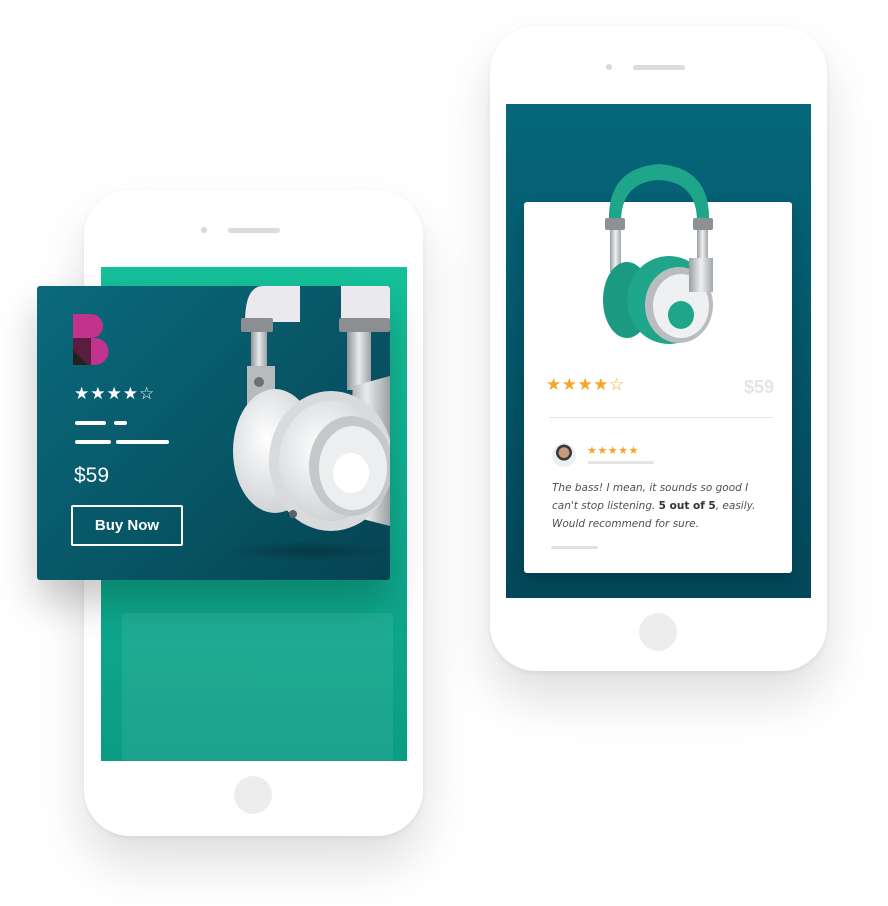 This screenshot has width=888, height=906. What do you see at coordinates (613, 450) in the screenshot?
I see `review-stars: ★★★★★` at bounding box center [613, 450].